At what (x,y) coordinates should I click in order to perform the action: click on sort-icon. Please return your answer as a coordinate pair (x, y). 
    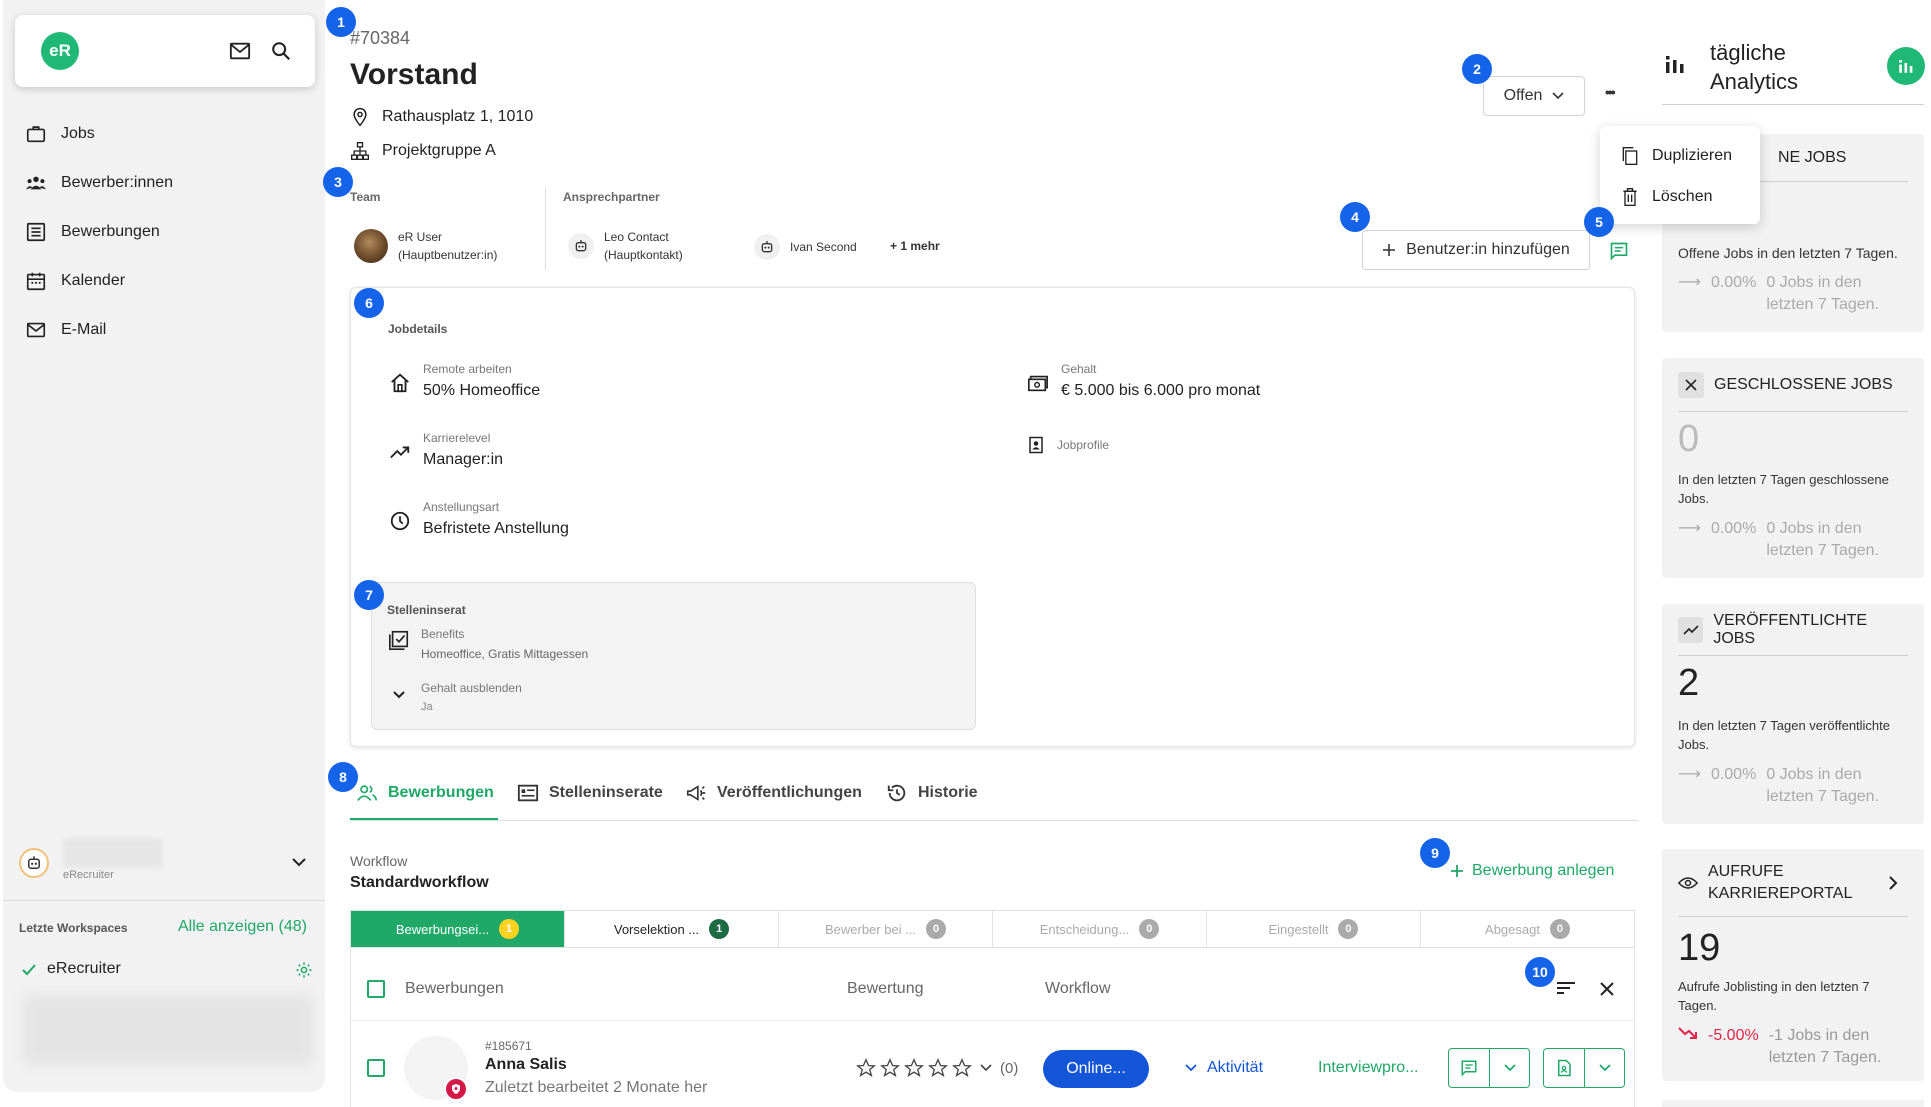
    Looking at the image, I should click on (1566, 988).